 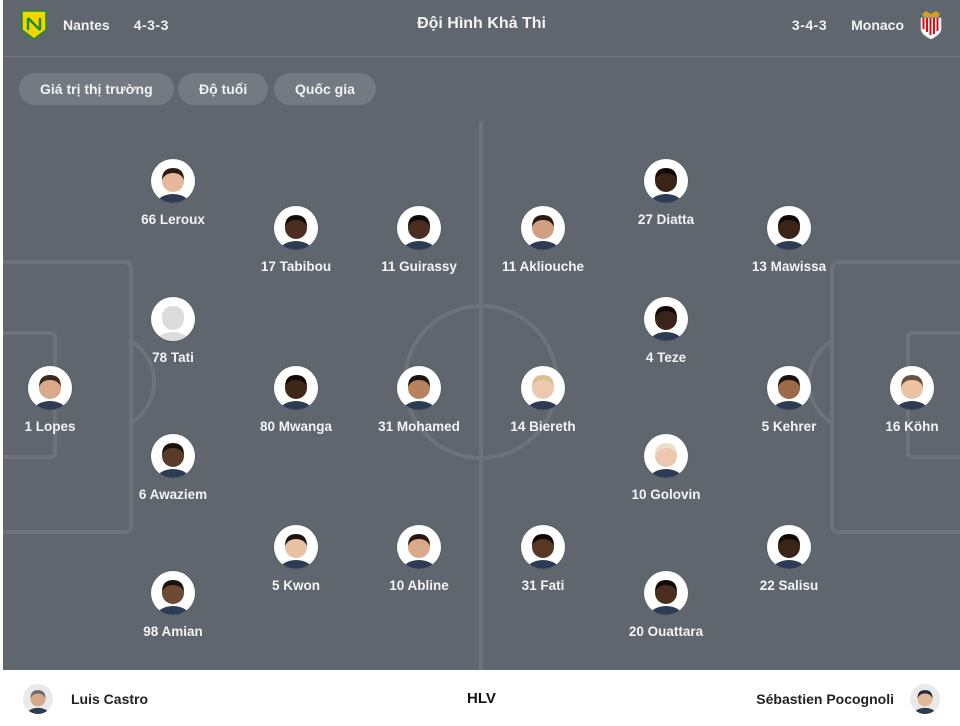 I want to click on player-label: 27 Diatta, so click(x=666, y=219).